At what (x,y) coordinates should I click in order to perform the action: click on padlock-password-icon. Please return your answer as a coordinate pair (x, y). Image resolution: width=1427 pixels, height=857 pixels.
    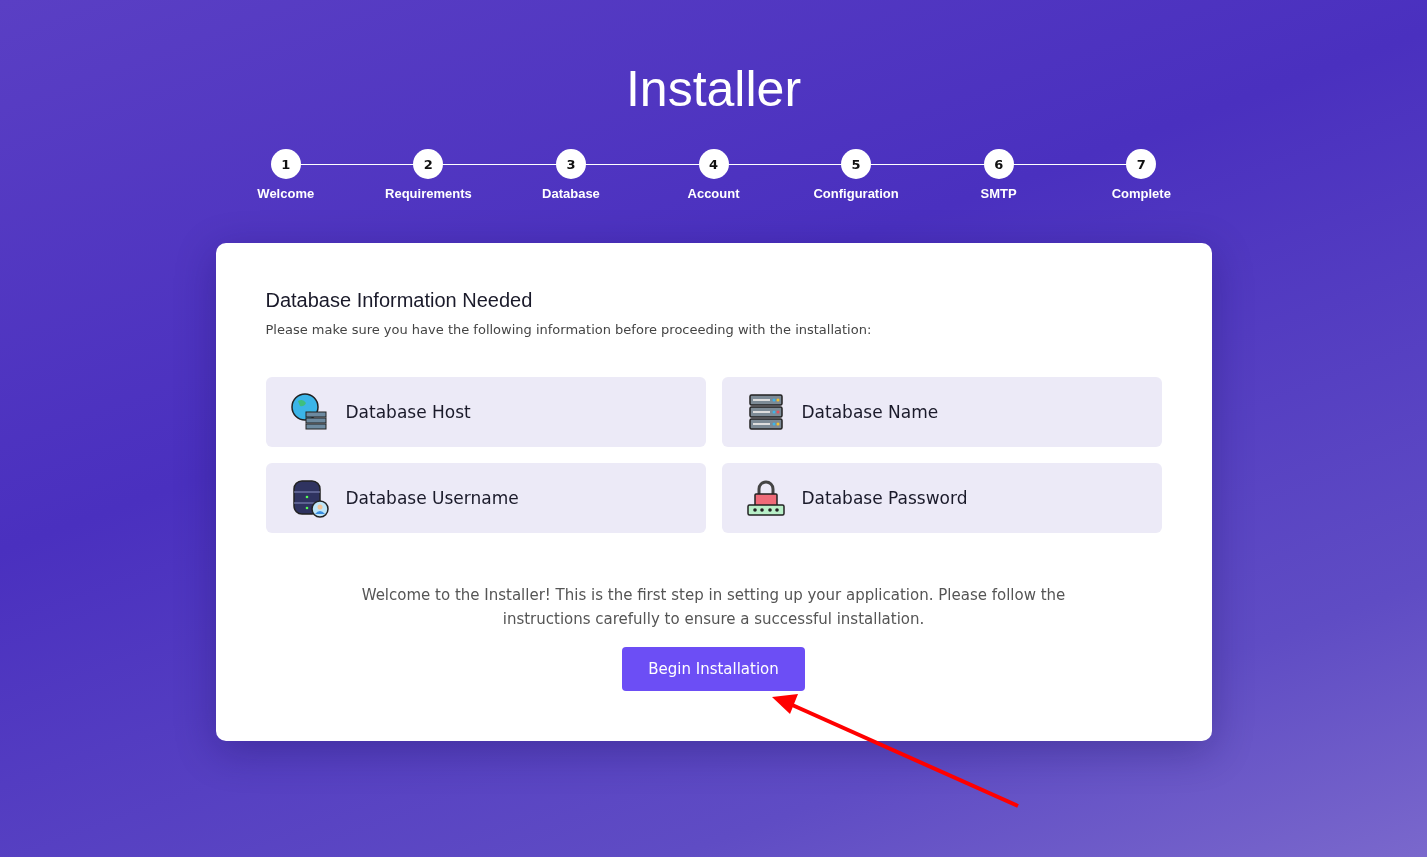
    Looking at the image, I should click on (765, 498).